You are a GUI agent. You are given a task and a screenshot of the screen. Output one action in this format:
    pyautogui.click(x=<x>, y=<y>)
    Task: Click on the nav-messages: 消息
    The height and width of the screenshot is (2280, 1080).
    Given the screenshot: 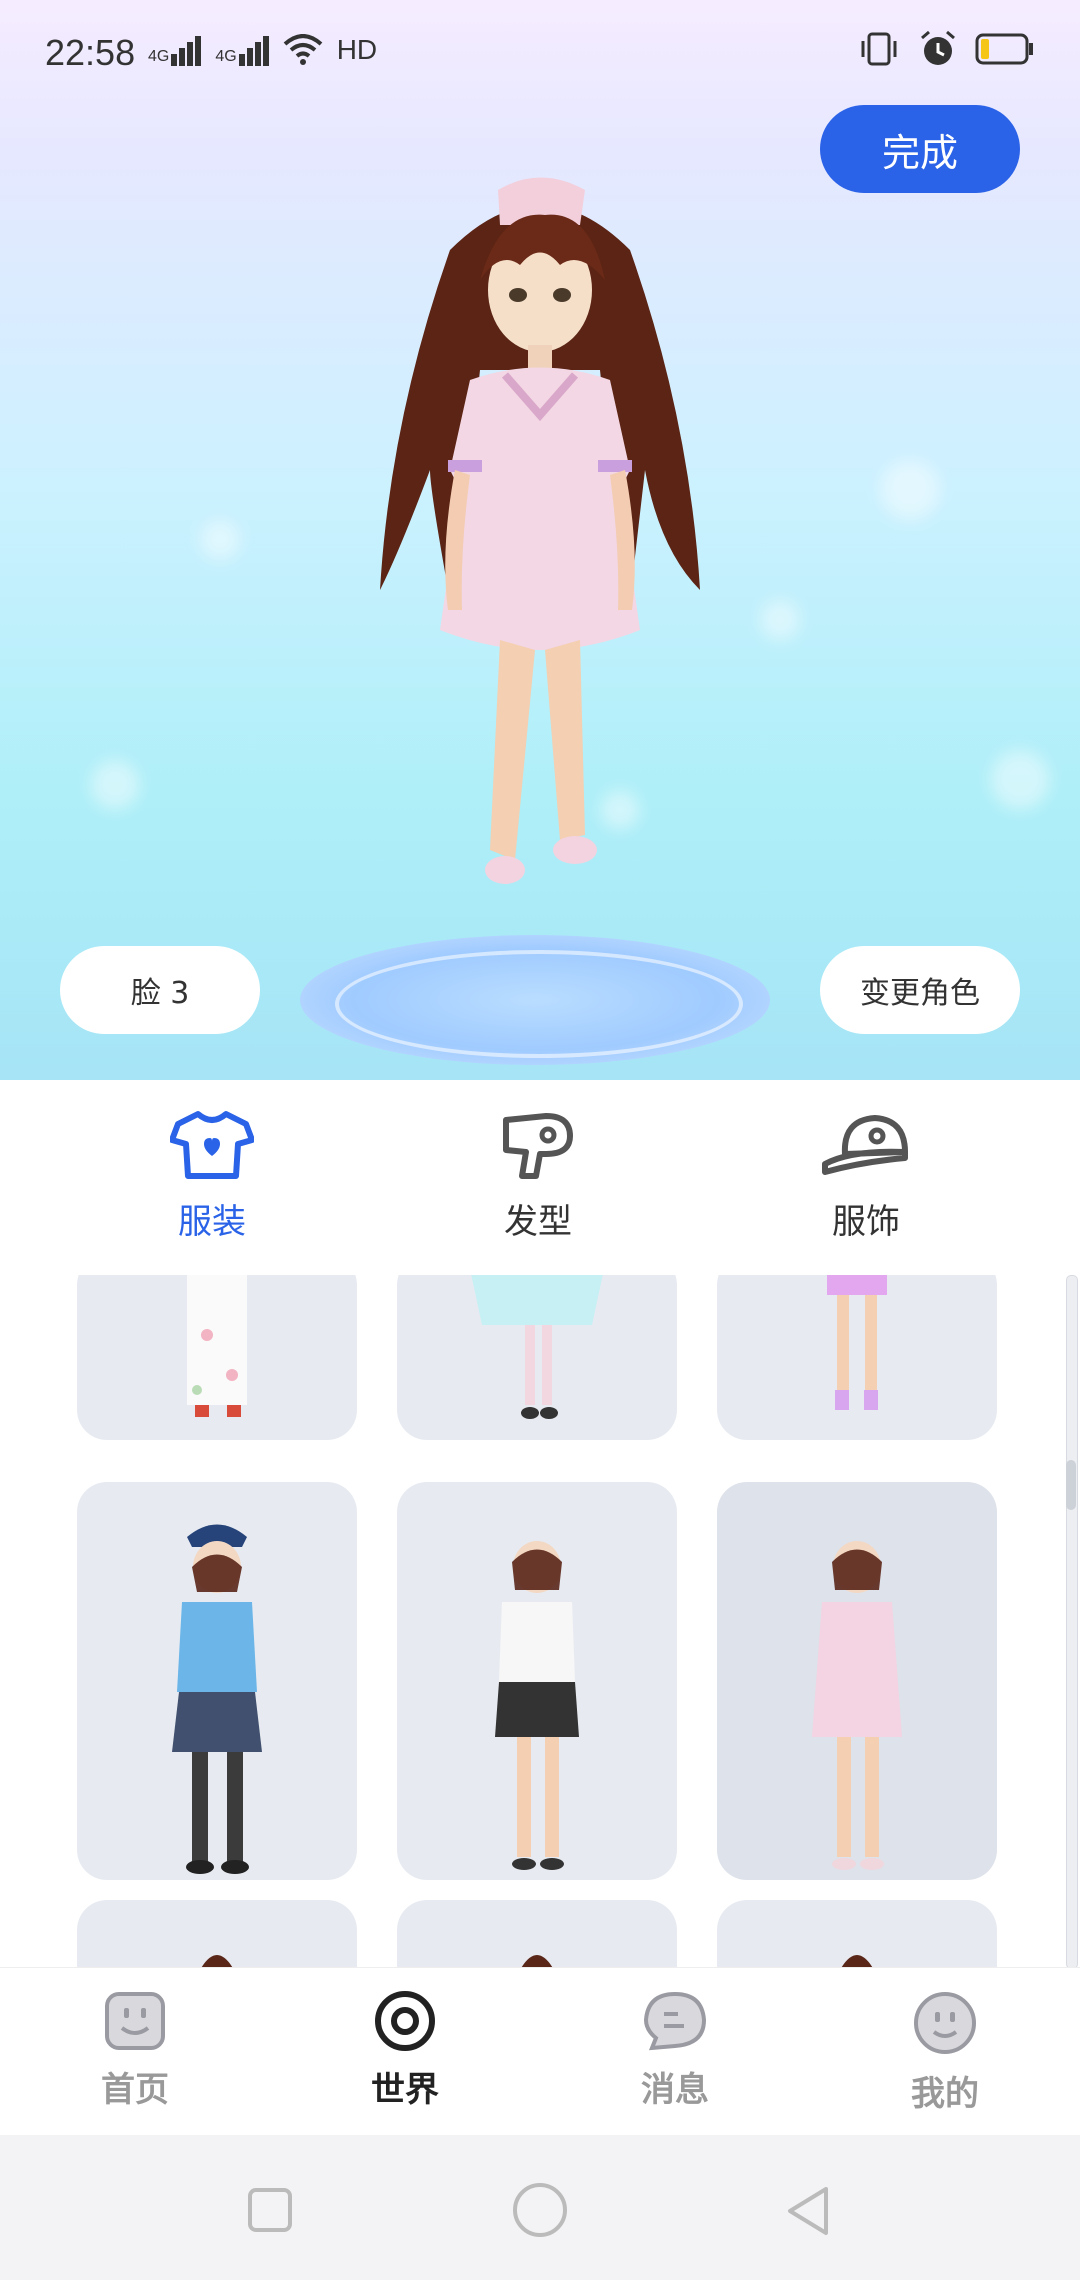 What is the action you would take?
    pyautogui.click(x=675, y=2050)
    